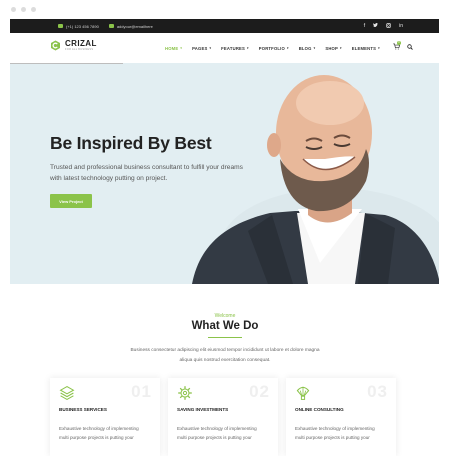 The image size is (450, 456). I want to click on instagram-icon, so click(388, 26).